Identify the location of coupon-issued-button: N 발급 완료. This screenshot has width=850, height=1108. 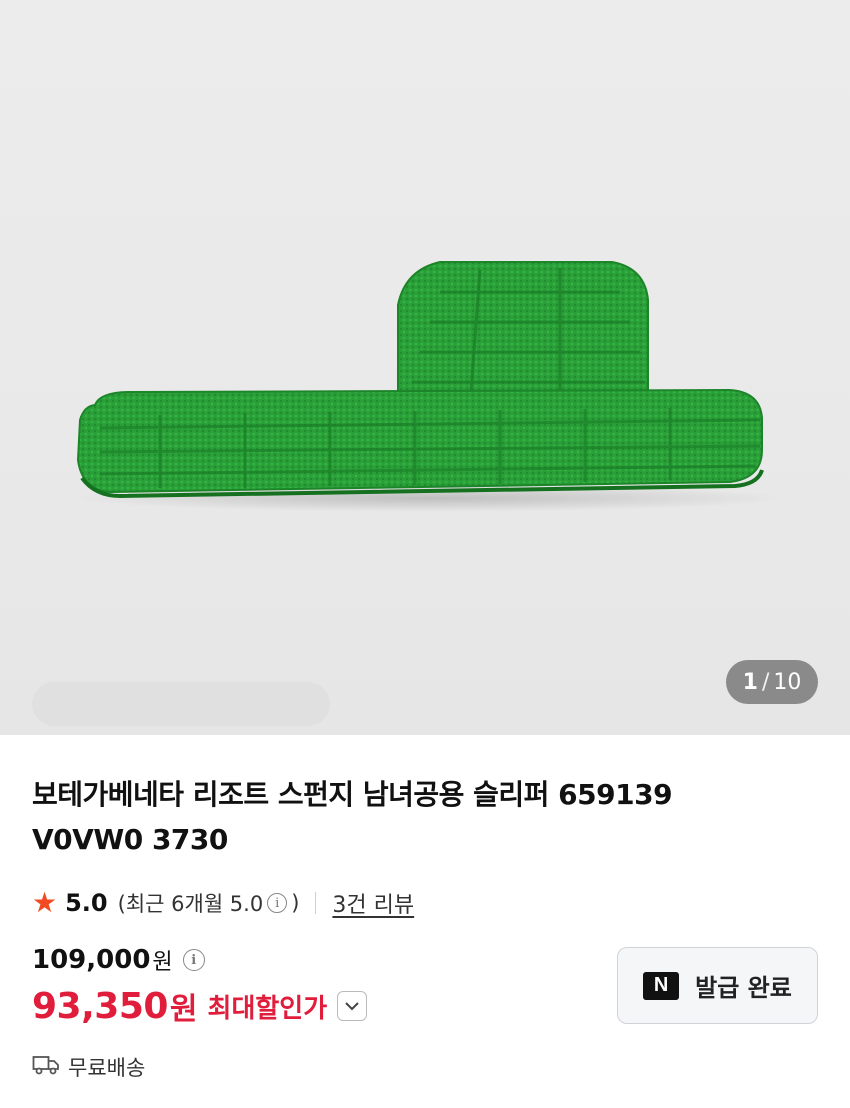
(717, 985).